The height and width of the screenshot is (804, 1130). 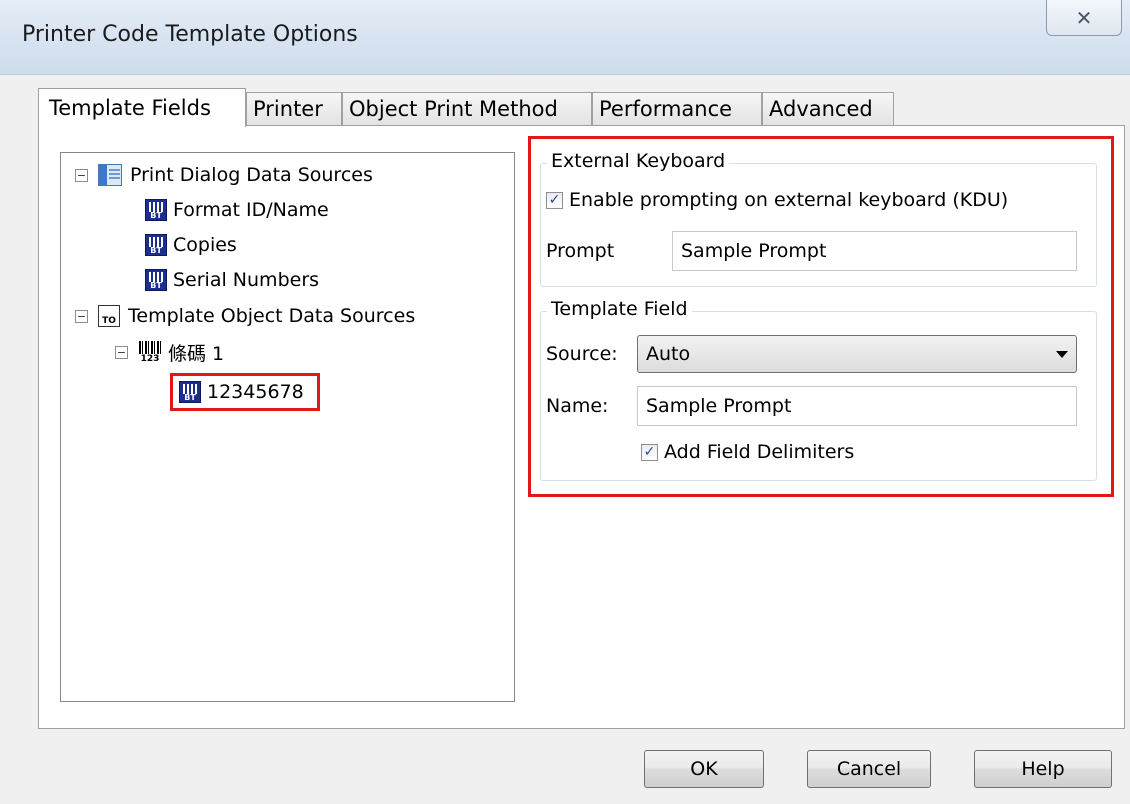 I want to click on tab-performance: Performance, so click(x=677, y=108).